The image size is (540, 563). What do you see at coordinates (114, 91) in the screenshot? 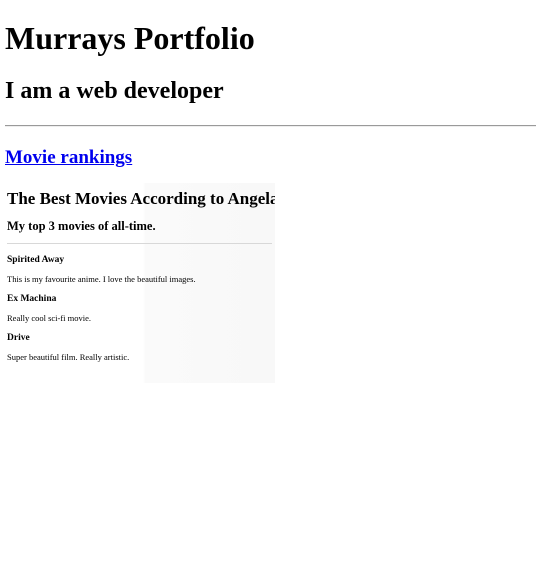
I see `page-subtitle: I am a web developer` at bounding box center [114, 91].